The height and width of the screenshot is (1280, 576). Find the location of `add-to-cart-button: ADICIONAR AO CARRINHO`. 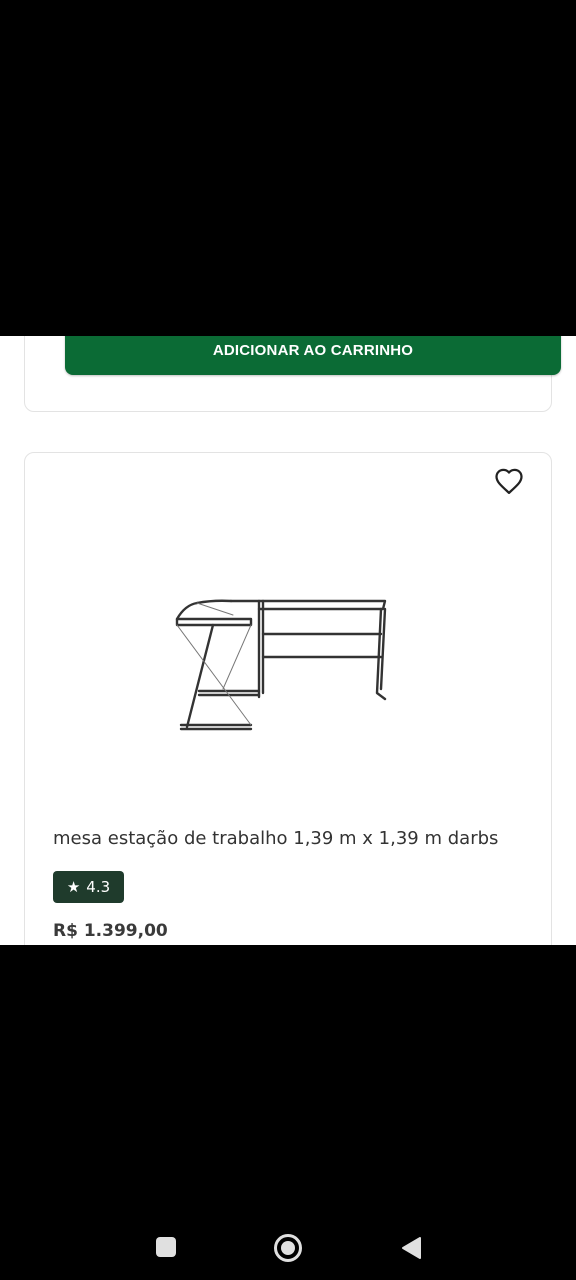

add-to-cart-button: ADICIONAR AO CARRINHO is located at coordinates (313, 355).